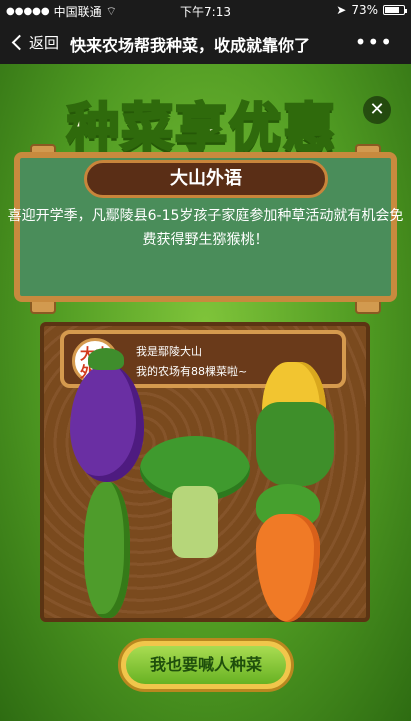  What do you see at coordinates (192, 371) in the screenshot?
I see `user-plant-count: 我的农场有88棵菜啦~` at bounding box center [192, 371].